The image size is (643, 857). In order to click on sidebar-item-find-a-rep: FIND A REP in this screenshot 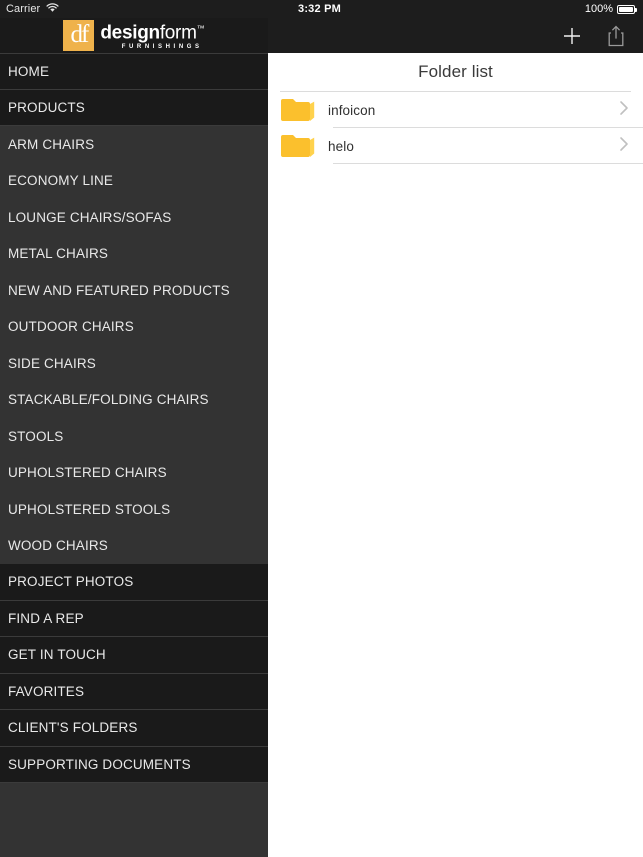, I will do `click(134, 618)`.